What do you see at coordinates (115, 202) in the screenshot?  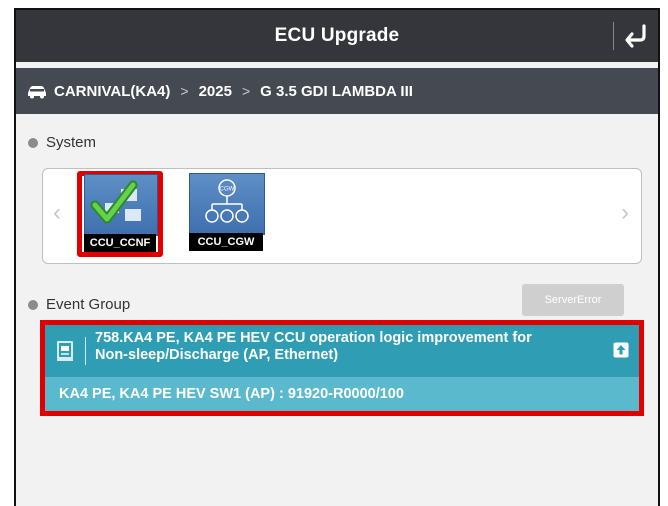 I see `checkmark-icon` at bounding box center [115, 202].